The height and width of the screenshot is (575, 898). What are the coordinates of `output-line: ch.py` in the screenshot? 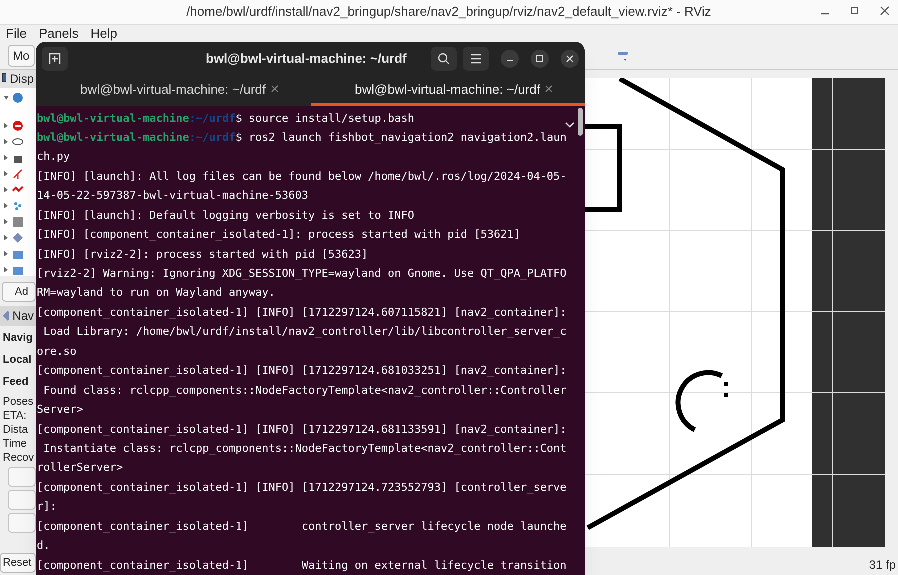 It's located at (54, 157).